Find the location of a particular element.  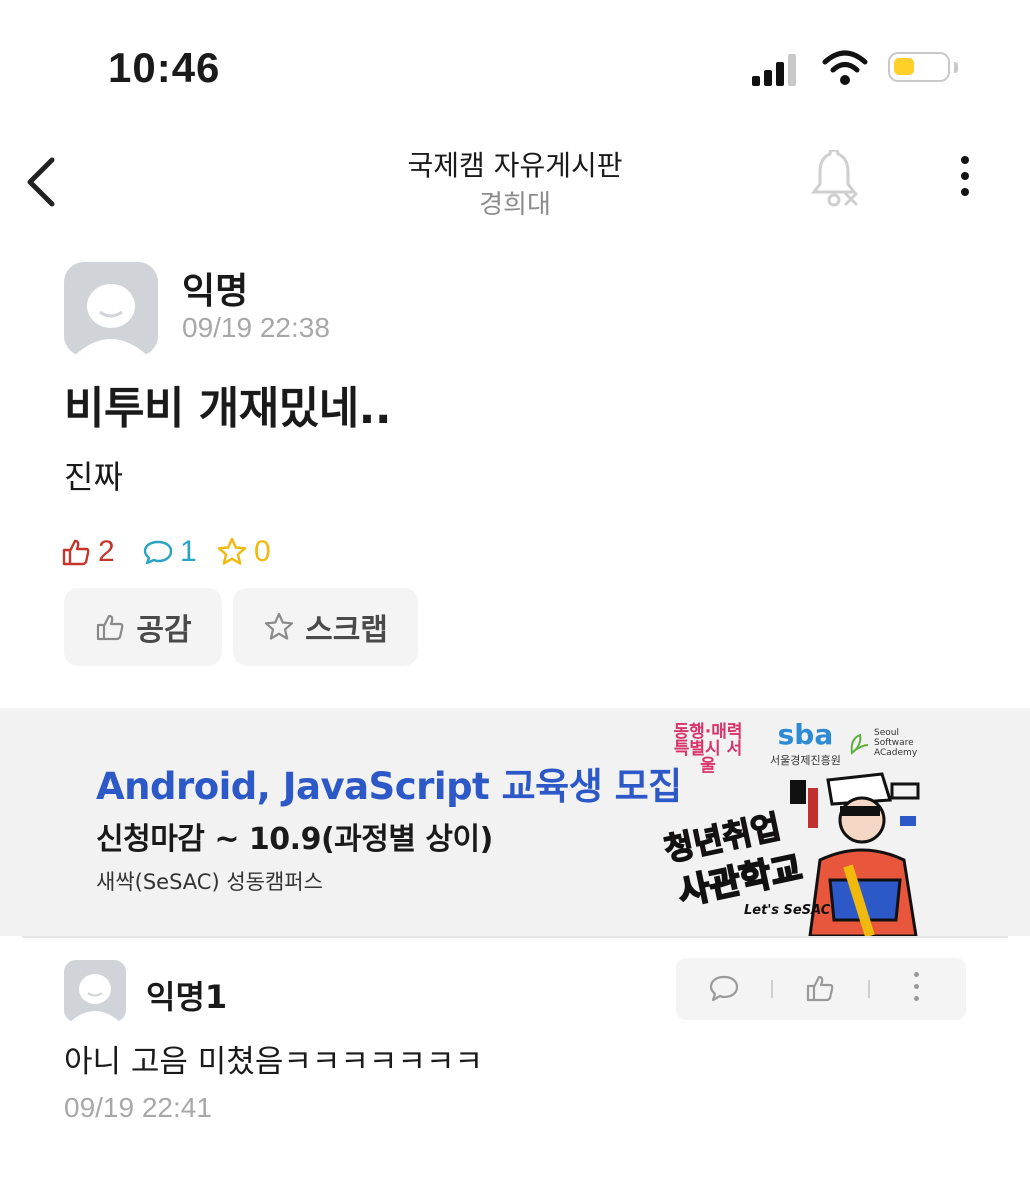

ad-illustration: 청년취업 사관학교 Let's SeSAC is located at coordinates (790, 854).